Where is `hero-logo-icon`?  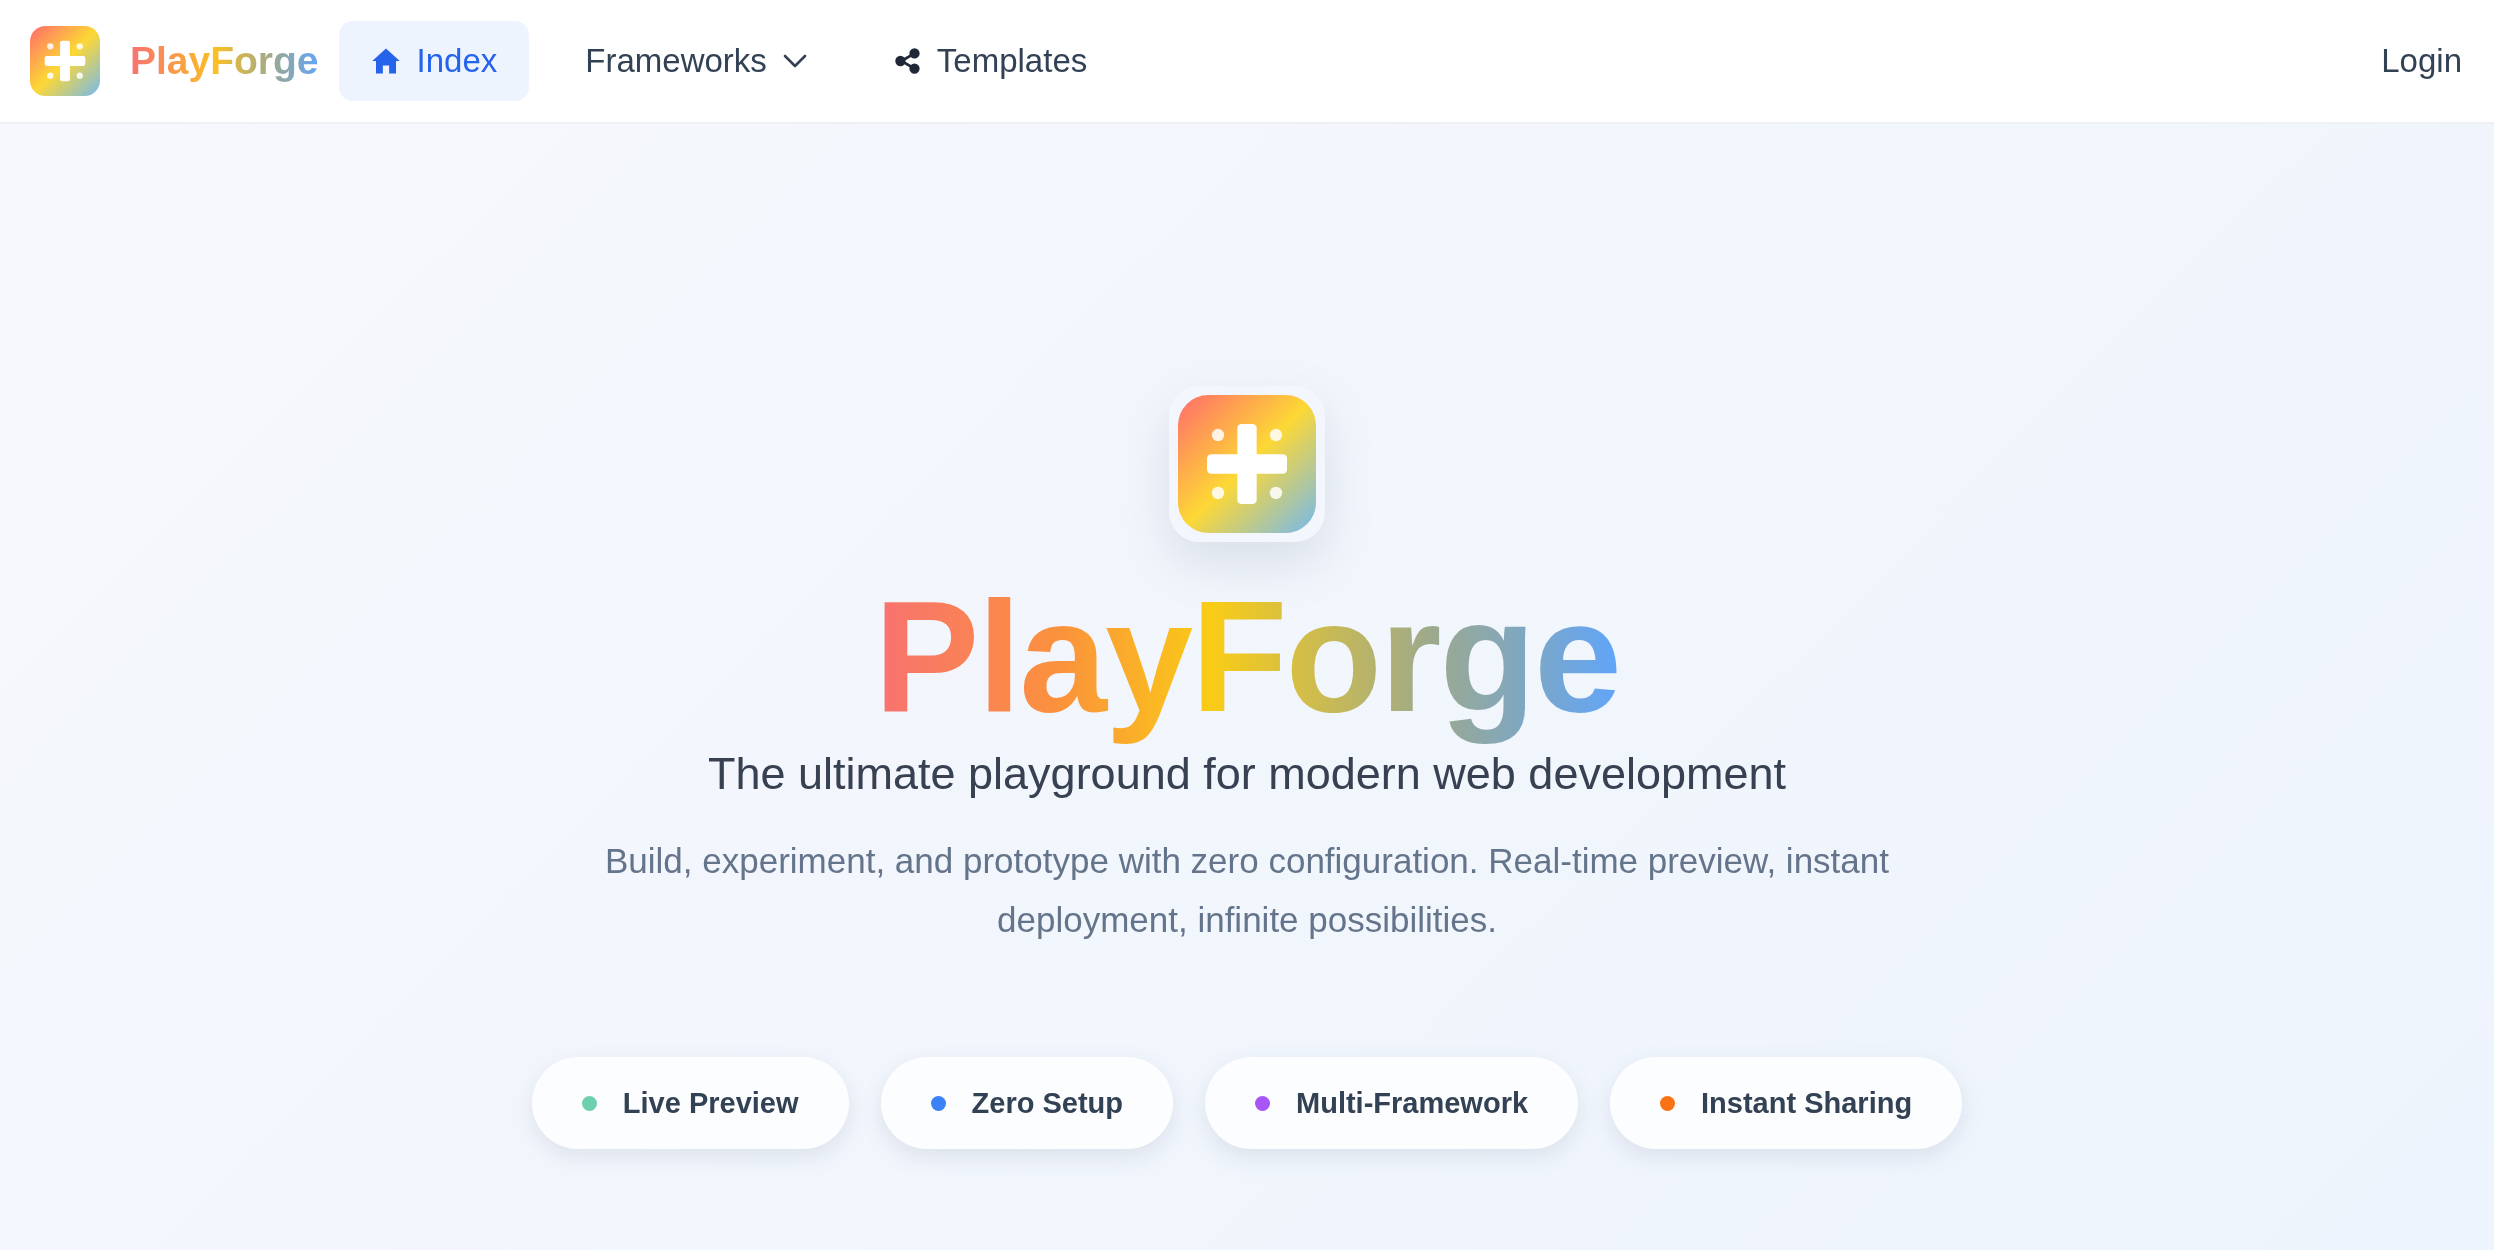 hero-logo-icon is located at coordinates (1247, 464).